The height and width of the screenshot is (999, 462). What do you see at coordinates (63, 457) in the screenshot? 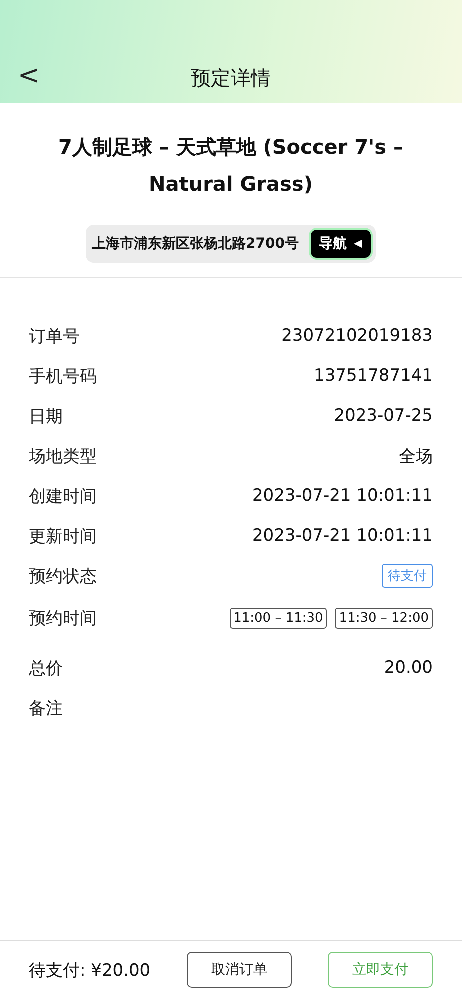
I see `field-label: 场地类型` at bounding box center [63, 457].